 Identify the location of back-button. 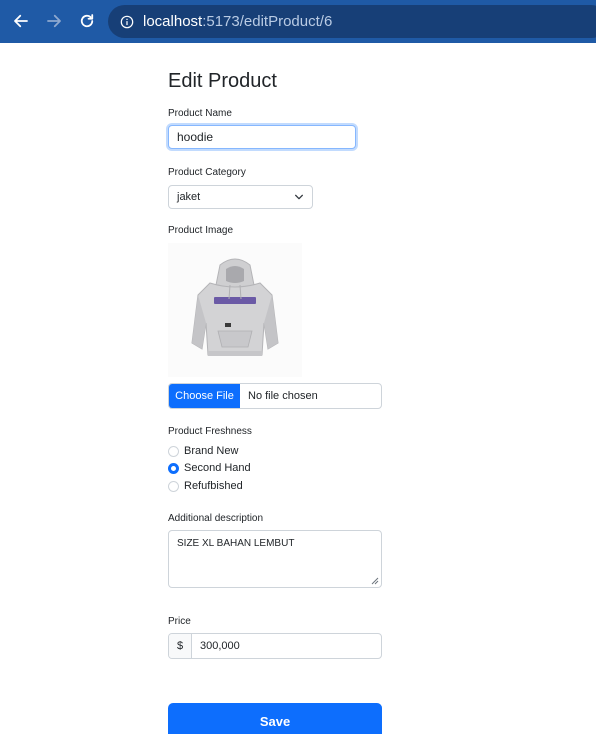
(21, 21).